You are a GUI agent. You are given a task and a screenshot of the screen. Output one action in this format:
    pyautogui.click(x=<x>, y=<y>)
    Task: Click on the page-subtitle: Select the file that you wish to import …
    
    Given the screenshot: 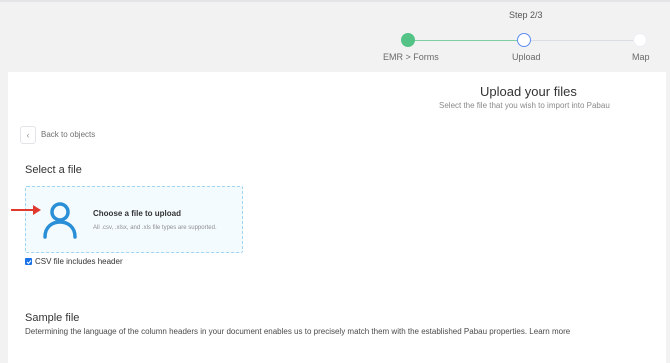 What is the action you would take?
    pyautogui.click(x=524, y=105)
    